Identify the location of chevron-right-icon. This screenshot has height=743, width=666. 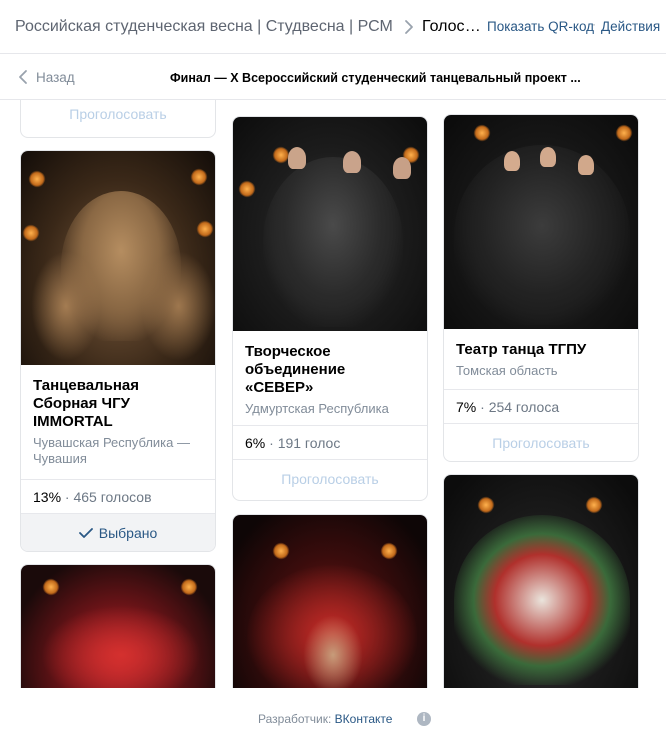
(409, 27).